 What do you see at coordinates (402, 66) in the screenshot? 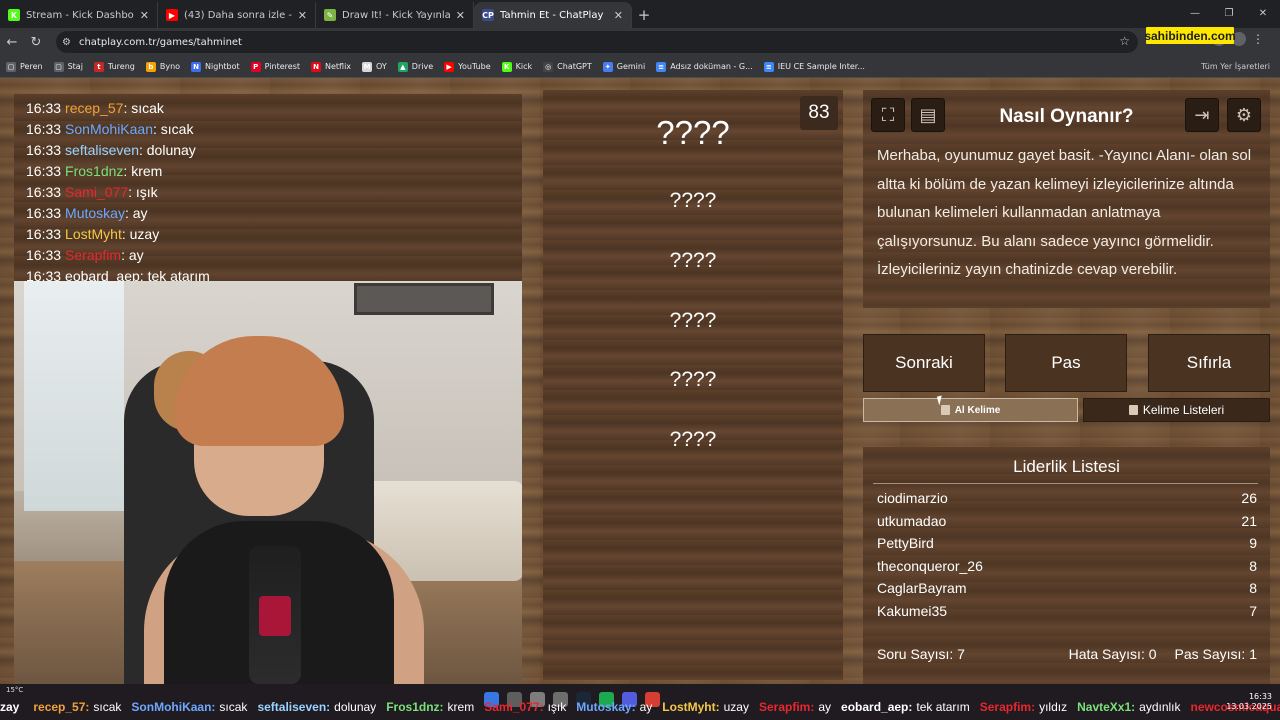
I see `bookmark-favicon-icon: ▲` at bounding box center [402, 66].